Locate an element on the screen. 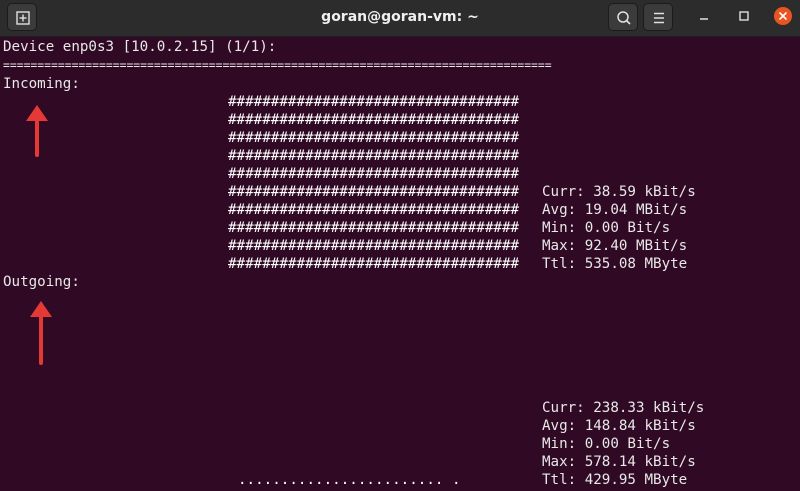  outgoing-avg: Avg: 148.84 kBit/s is located at coordinates (619, 426).